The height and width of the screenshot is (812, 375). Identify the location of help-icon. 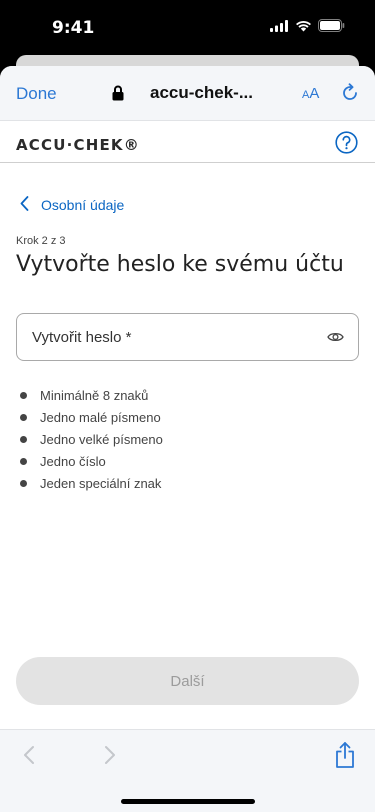
(346, 145).